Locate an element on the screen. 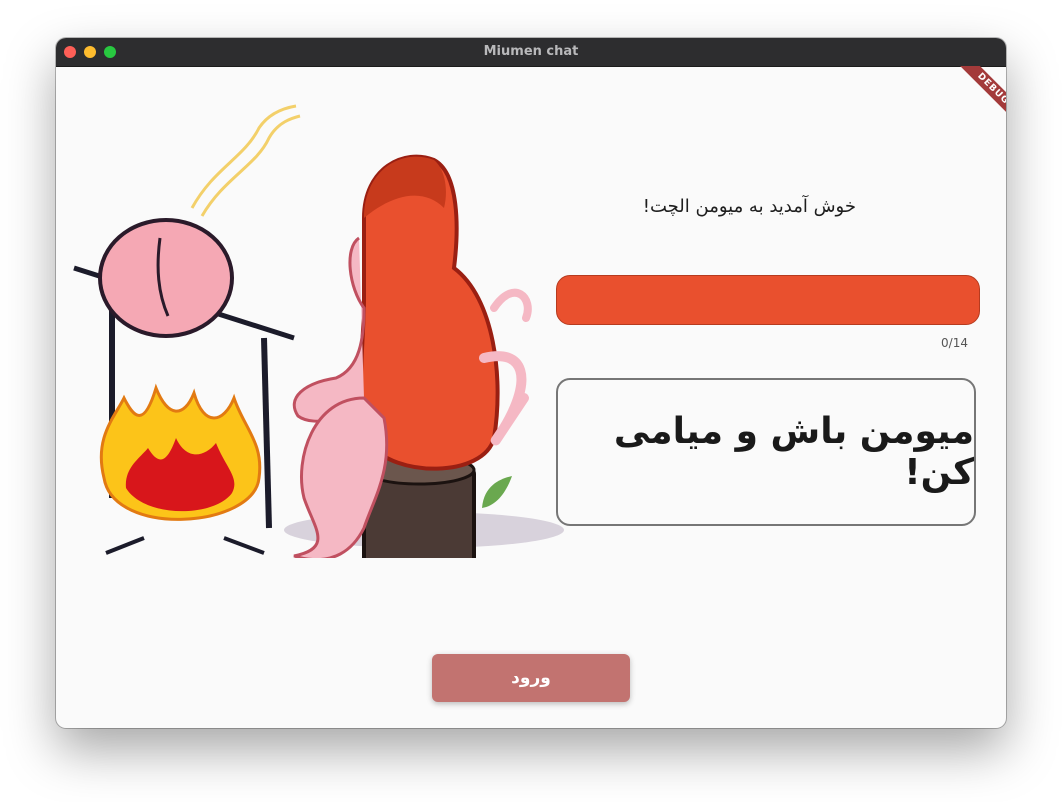 The width and height of the screenshot is (1062, 802). char-counter: 0/14 is located at coordinates (954, 343).